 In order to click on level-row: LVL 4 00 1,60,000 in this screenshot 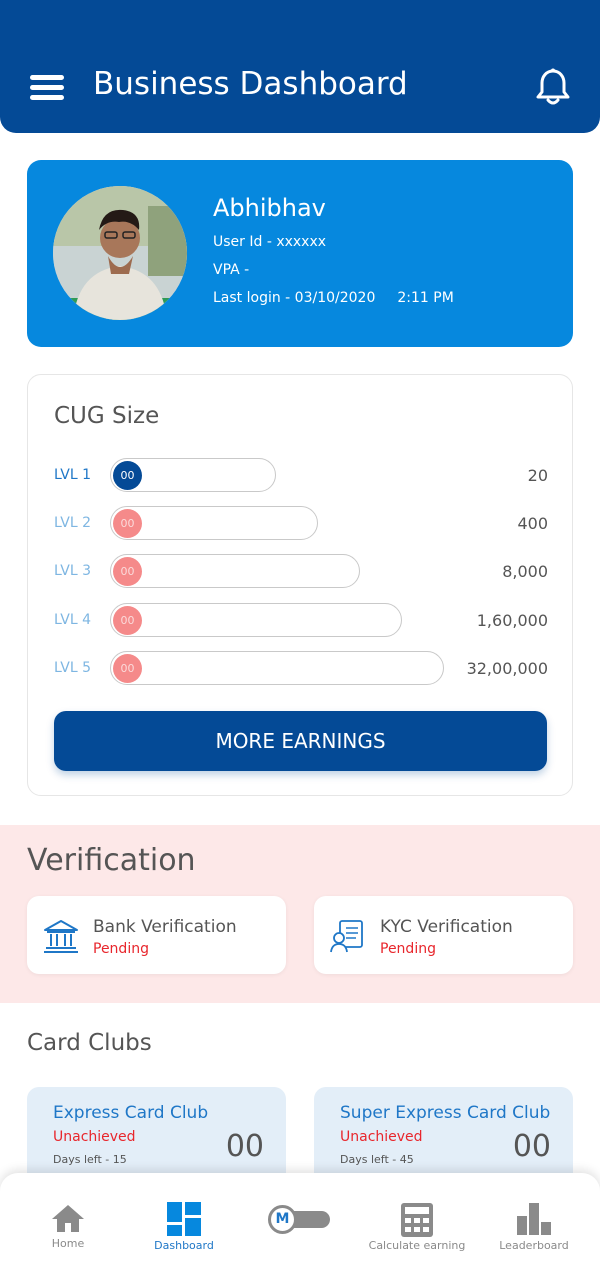, I will do `click(301, 620)`.